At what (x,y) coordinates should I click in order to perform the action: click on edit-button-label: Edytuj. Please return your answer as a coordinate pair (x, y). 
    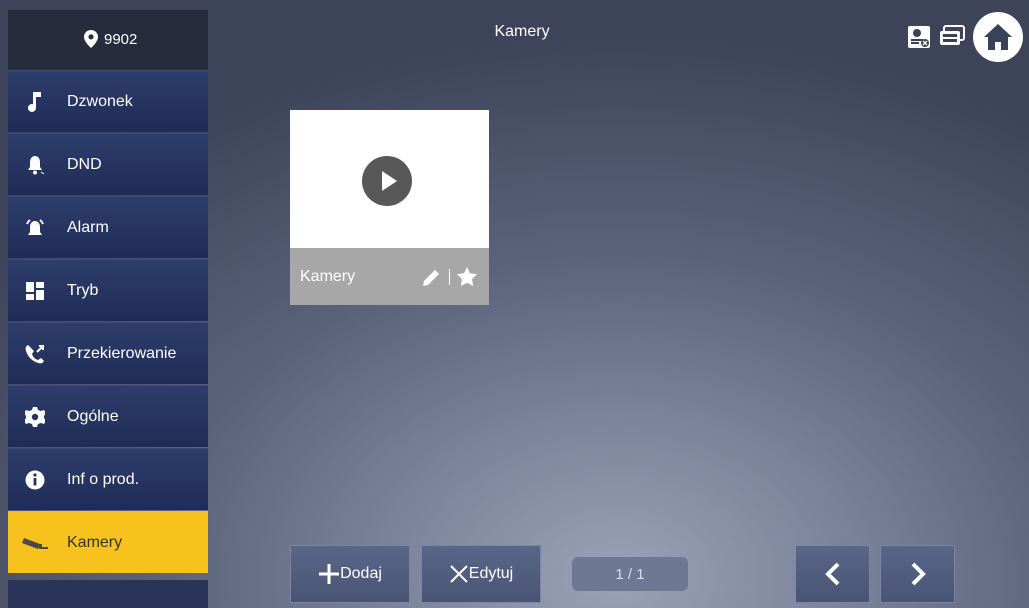
    Looking at the image, I should click on (491, 573).